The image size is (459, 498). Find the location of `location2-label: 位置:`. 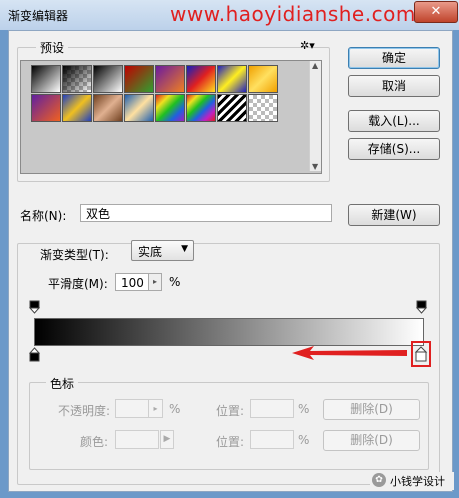

location2-label: 位置: is located at coordinates (230, 442).